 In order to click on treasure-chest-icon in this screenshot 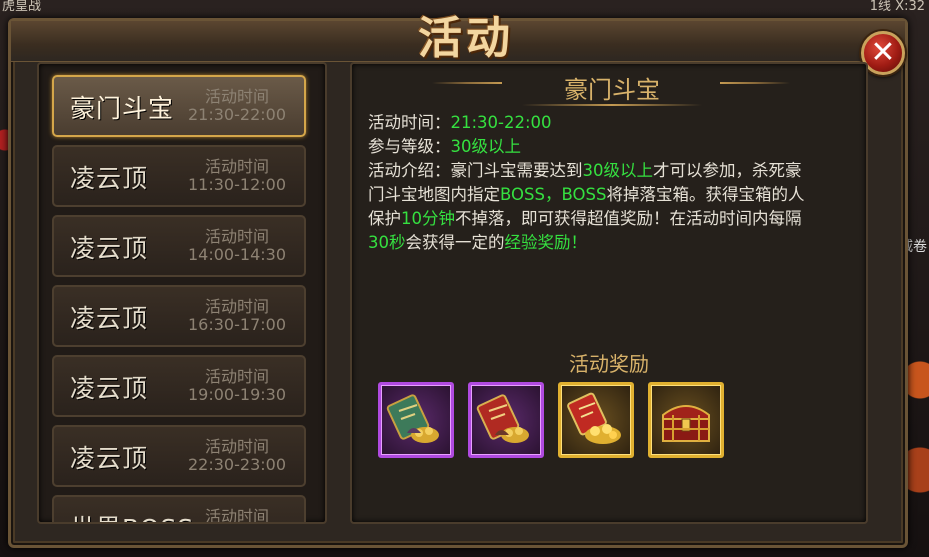, I will do `click(686, 423)`.